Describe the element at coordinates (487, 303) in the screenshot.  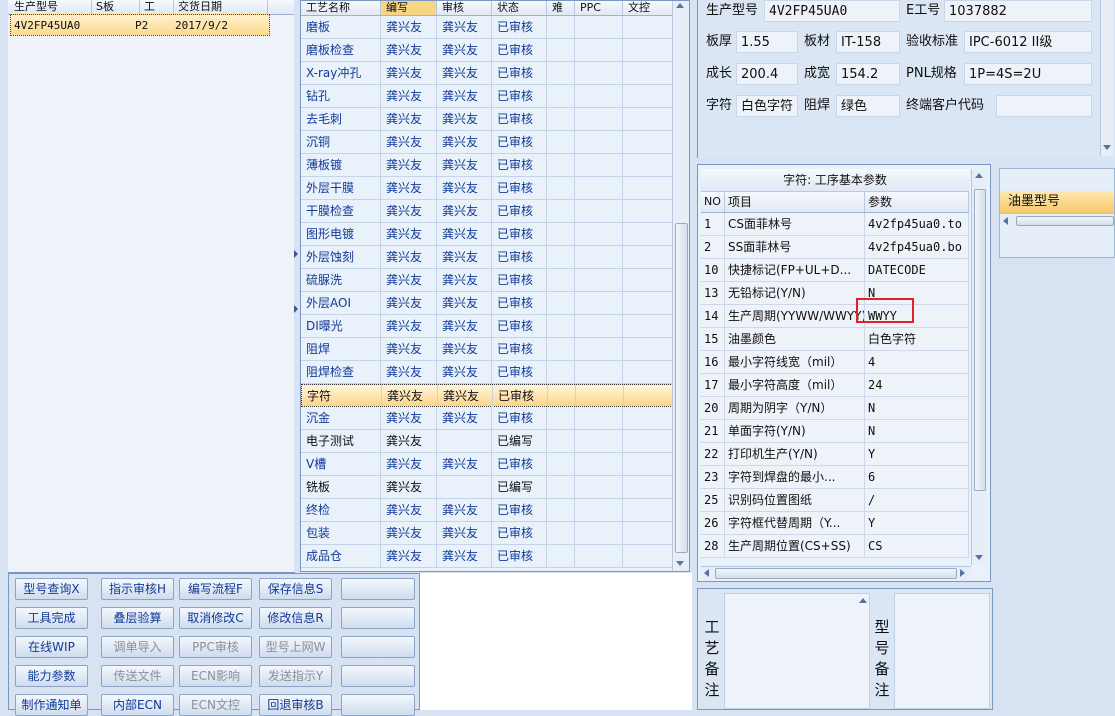
I see `table-row: 外层AOI 龚兴友 龚兴友 已审核` at that location.